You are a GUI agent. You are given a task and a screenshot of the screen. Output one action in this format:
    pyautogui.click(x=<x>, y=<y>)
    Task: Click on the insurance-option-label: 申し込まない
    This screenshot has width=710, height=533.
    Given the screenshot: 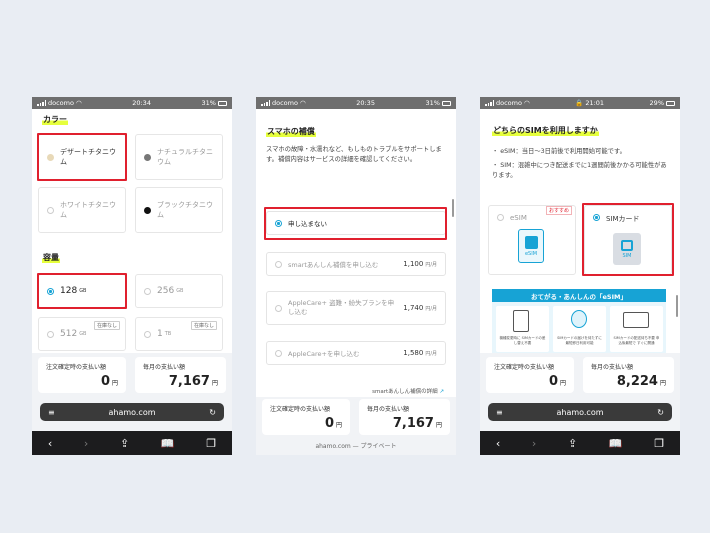 What is the action you would take?
    pyautogui.click(x=307, y=224)
    